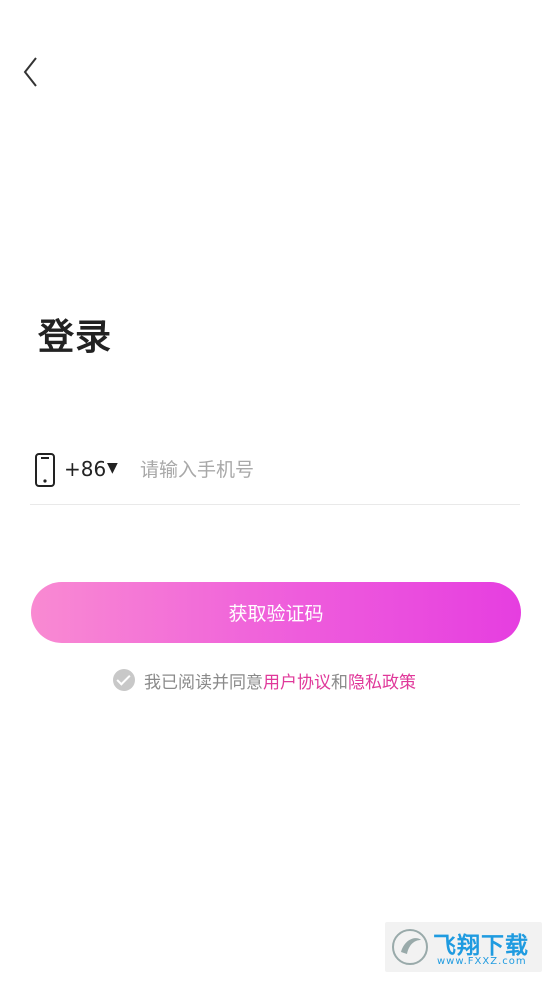 The height and width of the screenshot is (983, 552). I want to click on phone-input, so click(325, 470).